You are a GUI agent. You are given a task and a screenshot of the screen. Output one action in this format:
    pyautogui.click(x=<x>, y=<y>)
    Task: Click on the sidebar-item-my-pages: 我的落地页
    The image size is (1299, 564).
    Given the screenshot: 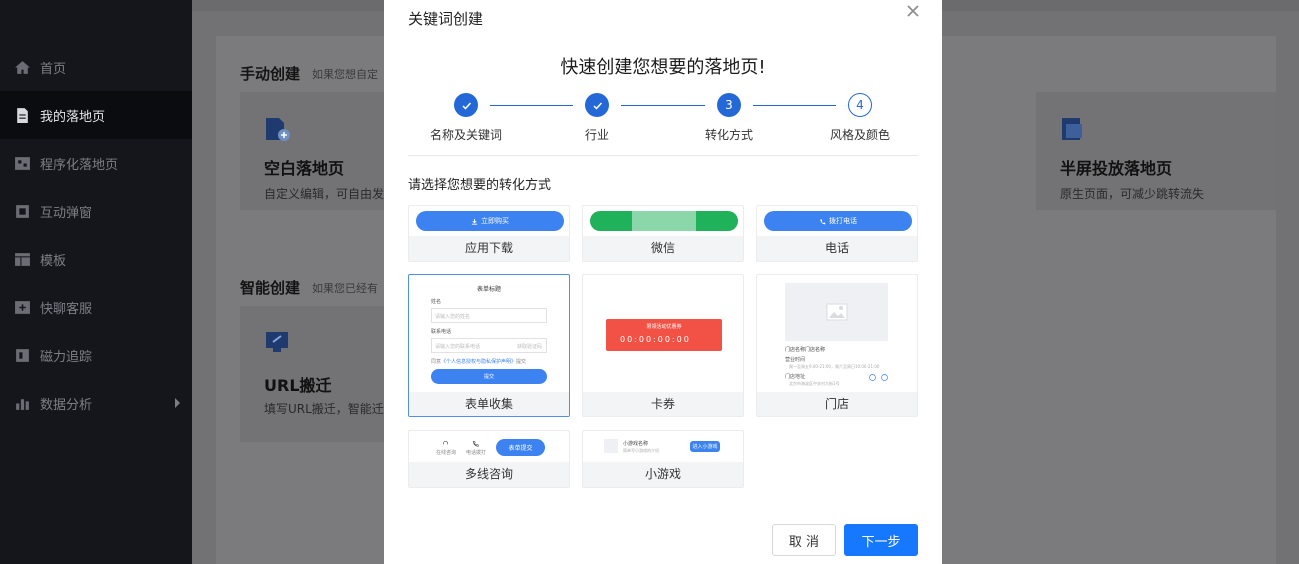 What is the action you would take?
    pyautogui.click(x=96, y=115)
    